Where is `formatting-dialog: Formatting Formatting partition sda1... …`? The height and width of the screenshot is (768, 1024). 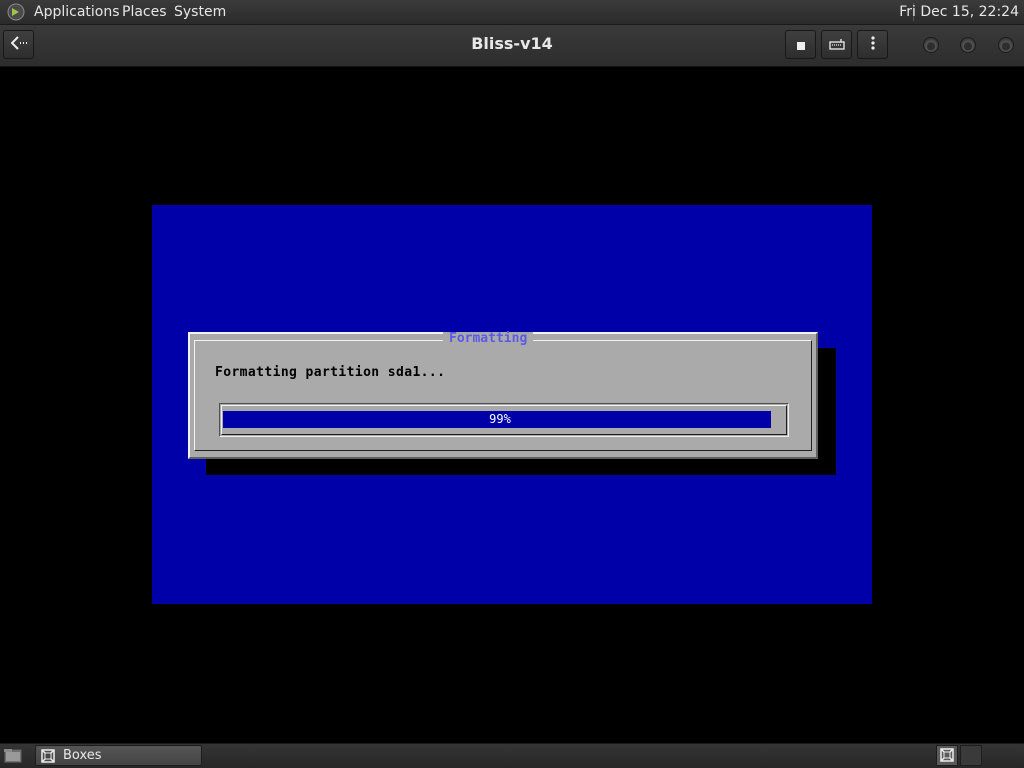
formatting-dialog: Formatting Formatting partition sda1... … is located at coordinates (503, 395).